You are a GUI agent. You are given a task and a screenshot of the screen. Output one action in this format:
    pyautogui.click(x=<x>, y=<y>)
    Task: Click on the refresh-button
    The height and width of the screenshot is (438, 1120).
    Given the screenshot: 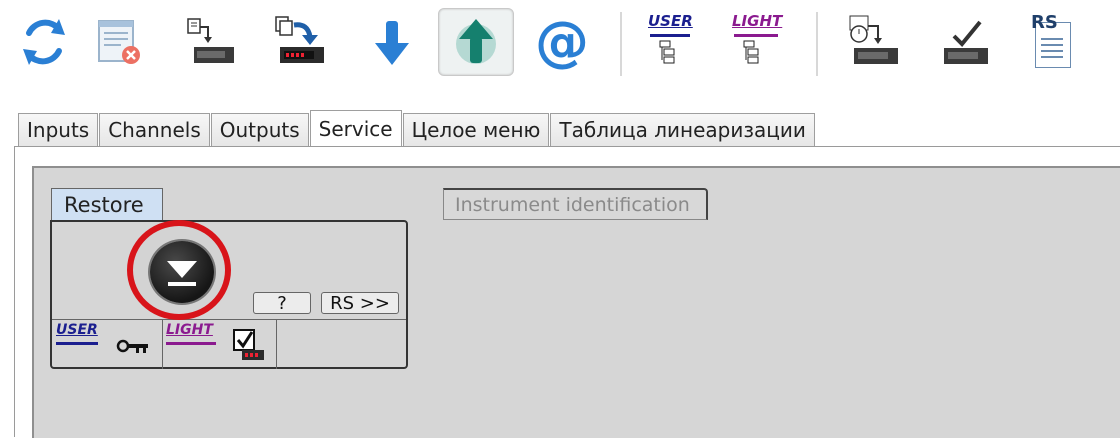 What is the action you would take?
    pyautogui.click(x=44, y=42)
    